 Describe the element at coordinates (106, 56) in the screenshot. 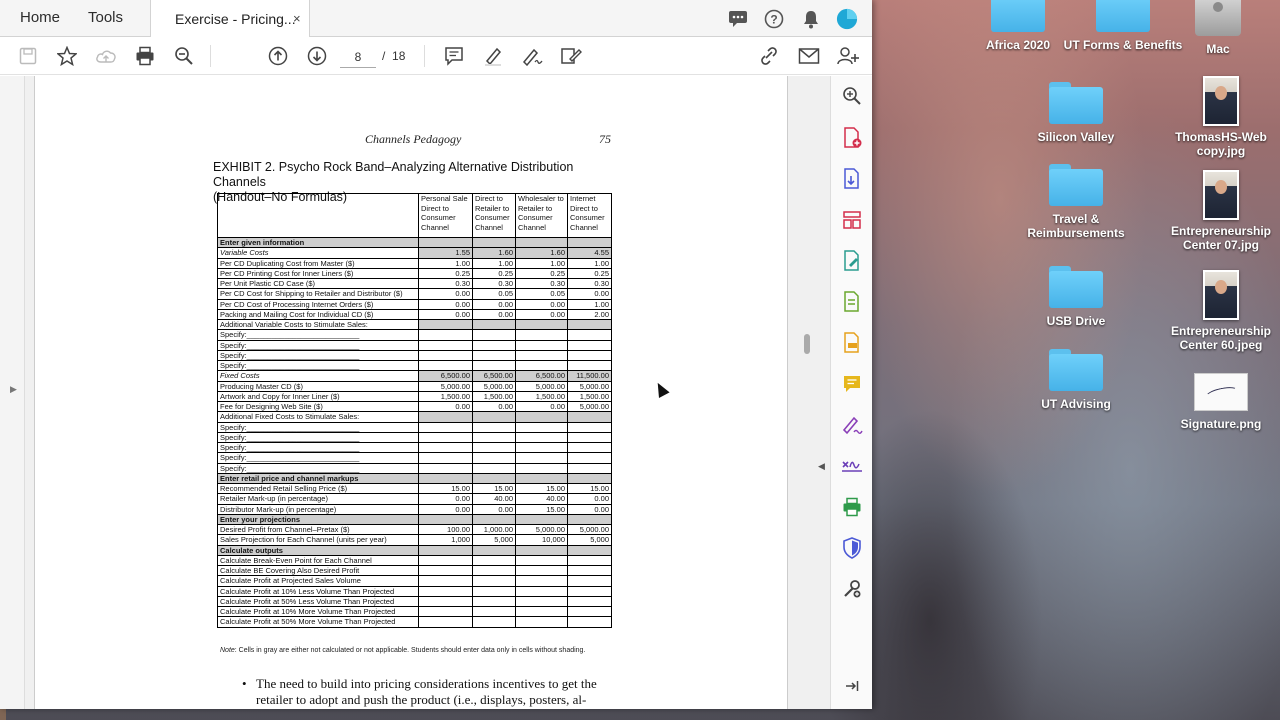

I see `upload-cloud-icon` at that location.